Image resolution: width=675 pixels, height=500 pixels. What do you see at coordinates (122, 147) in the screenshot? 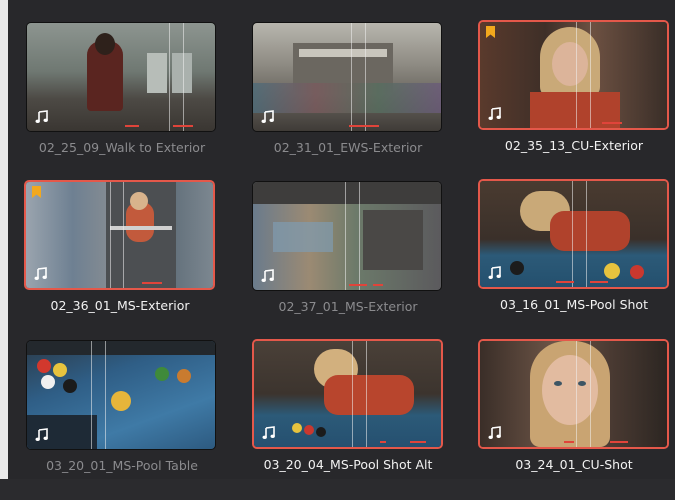
I see `clip-name-label: 02_25_09_Walk to Exterior` at bounding box center [122, 147].